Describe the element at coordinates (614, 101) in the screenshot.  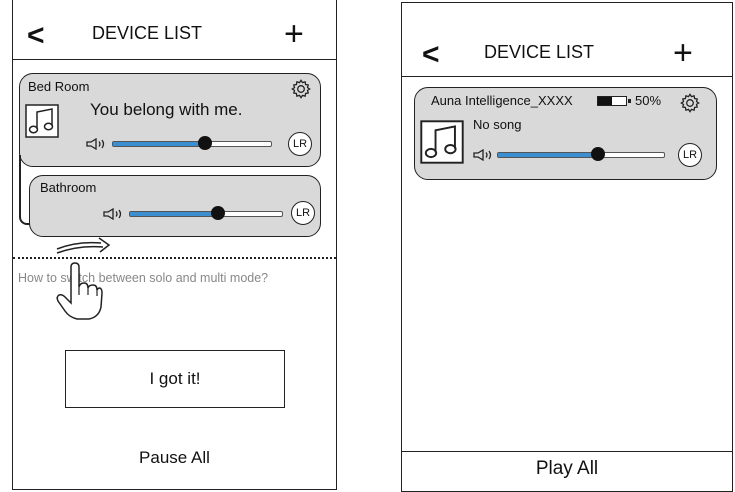
I see `battery-icon` at that location.